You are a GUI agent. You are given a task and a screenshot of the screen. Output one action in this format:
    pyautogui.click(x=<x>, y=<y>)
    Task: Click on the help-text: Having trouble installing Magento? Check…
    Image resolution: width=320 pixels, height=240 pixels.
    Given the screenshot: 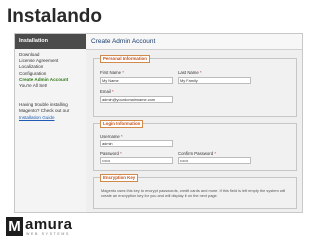 What is the action you would take?
    pyautogui.click(x=50, y=105)
    